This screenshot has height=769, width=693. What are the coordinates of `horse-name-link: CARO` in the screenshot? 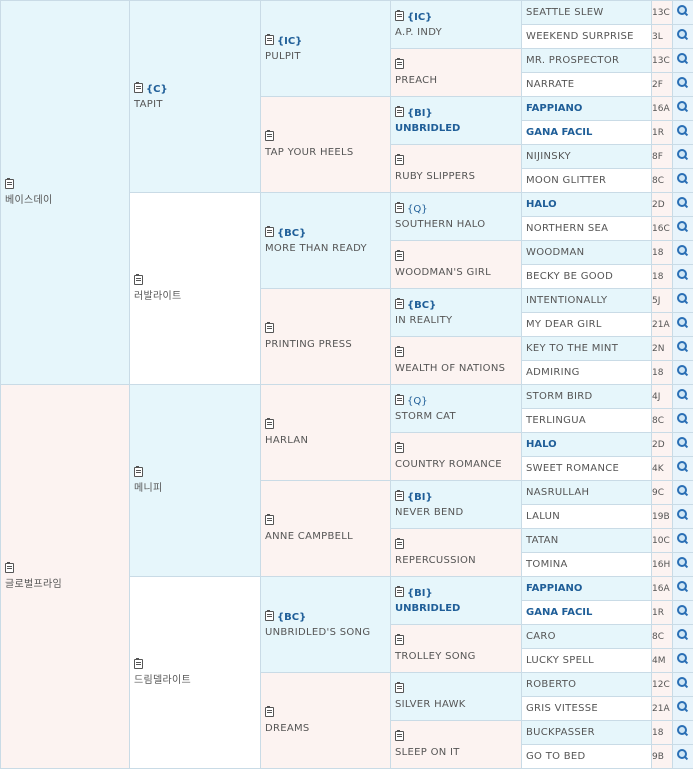 It's located at (586, 636).